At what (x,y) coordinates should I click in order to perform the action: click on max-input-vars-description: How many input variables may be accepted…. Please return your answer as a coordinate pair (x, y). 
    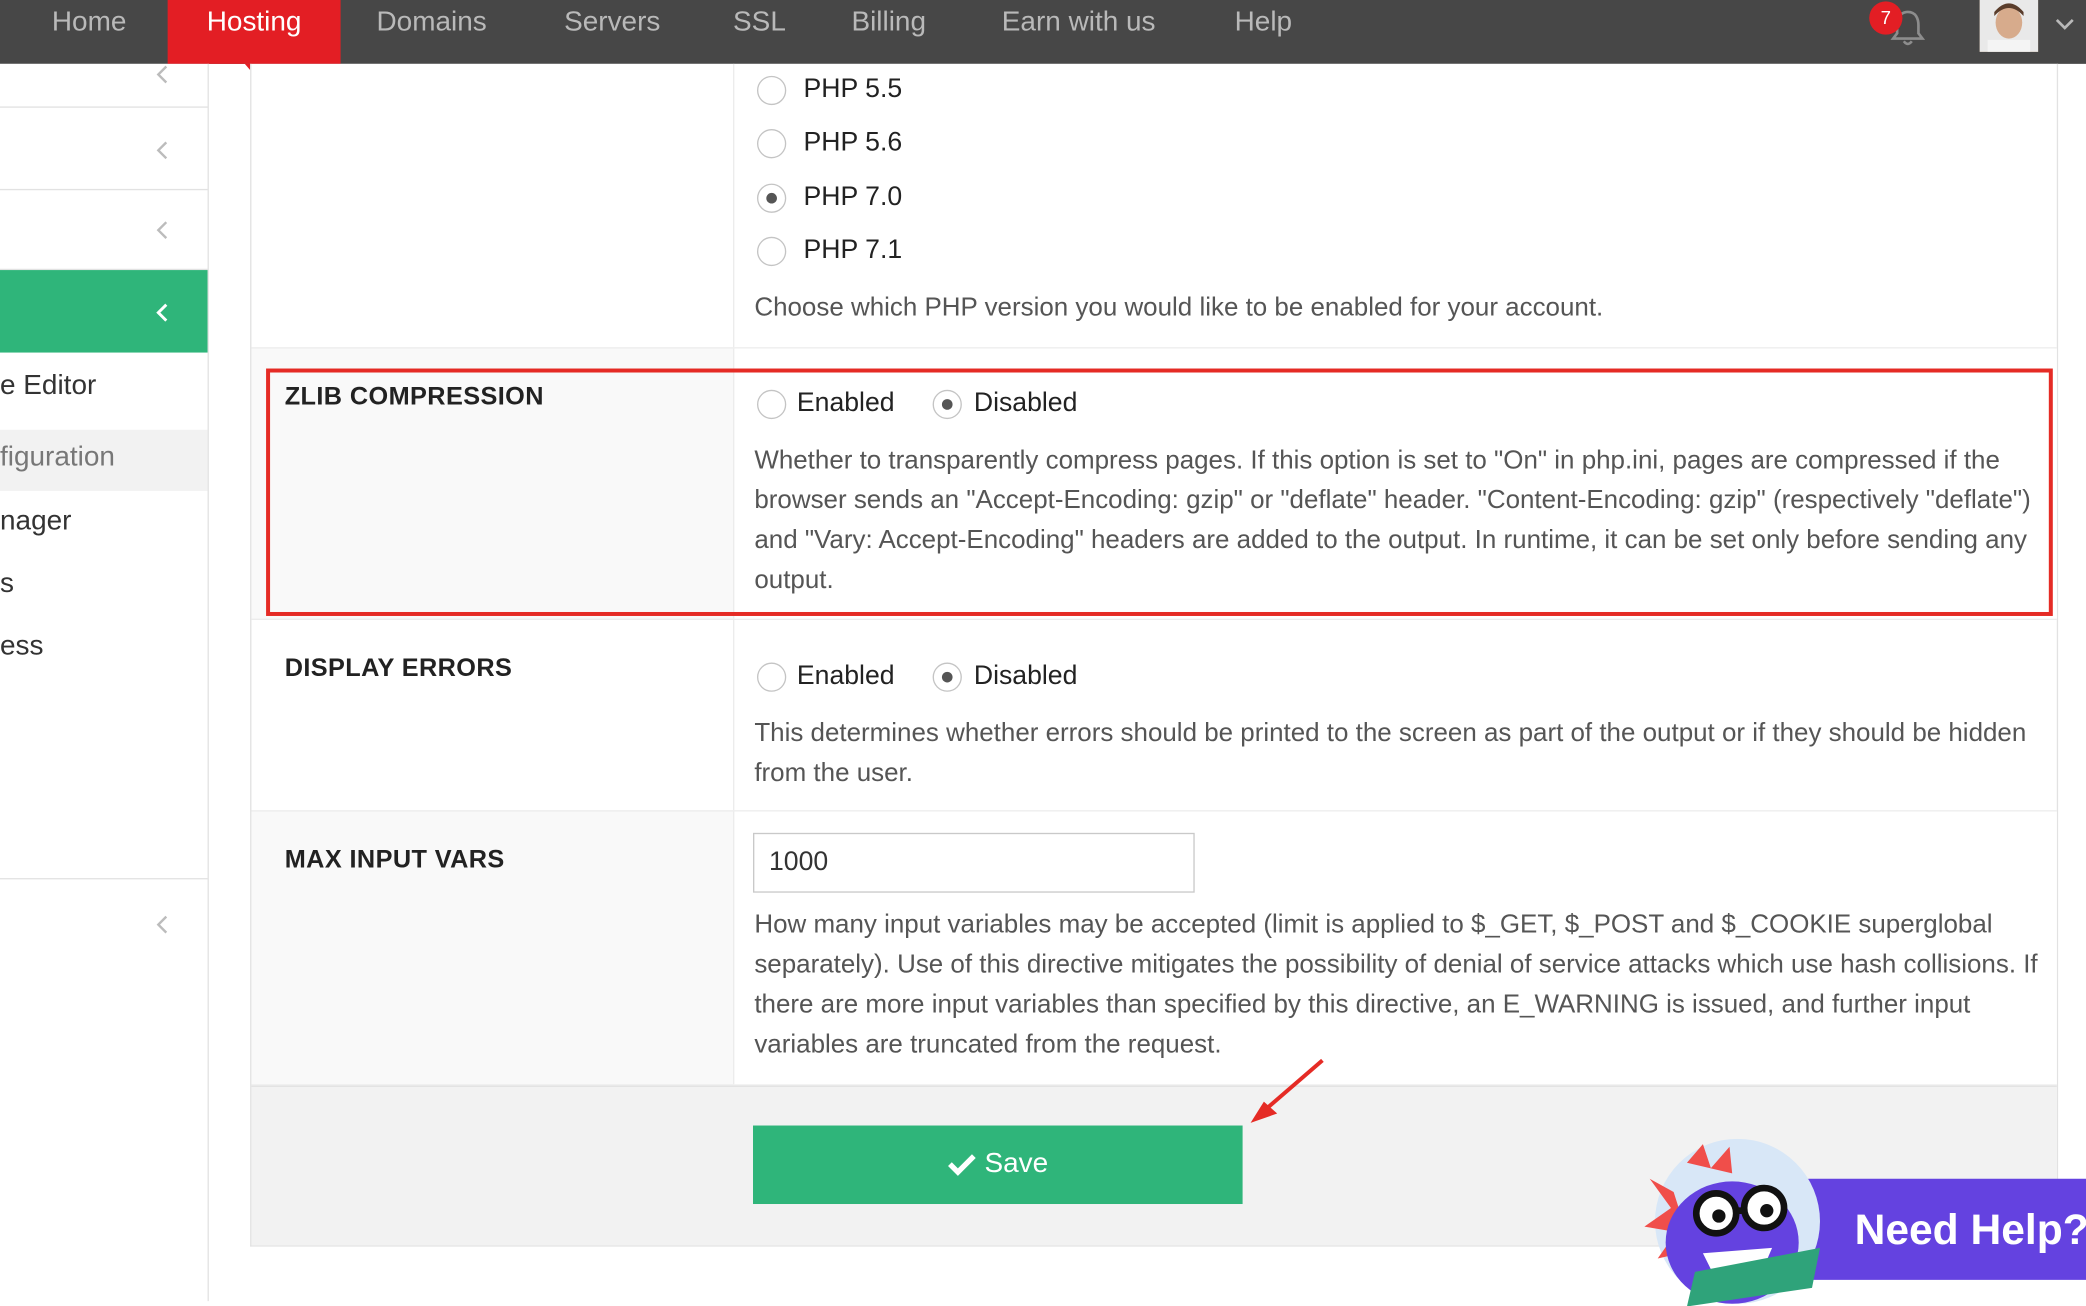
    Looking at the image, I should click on (1396, 984).